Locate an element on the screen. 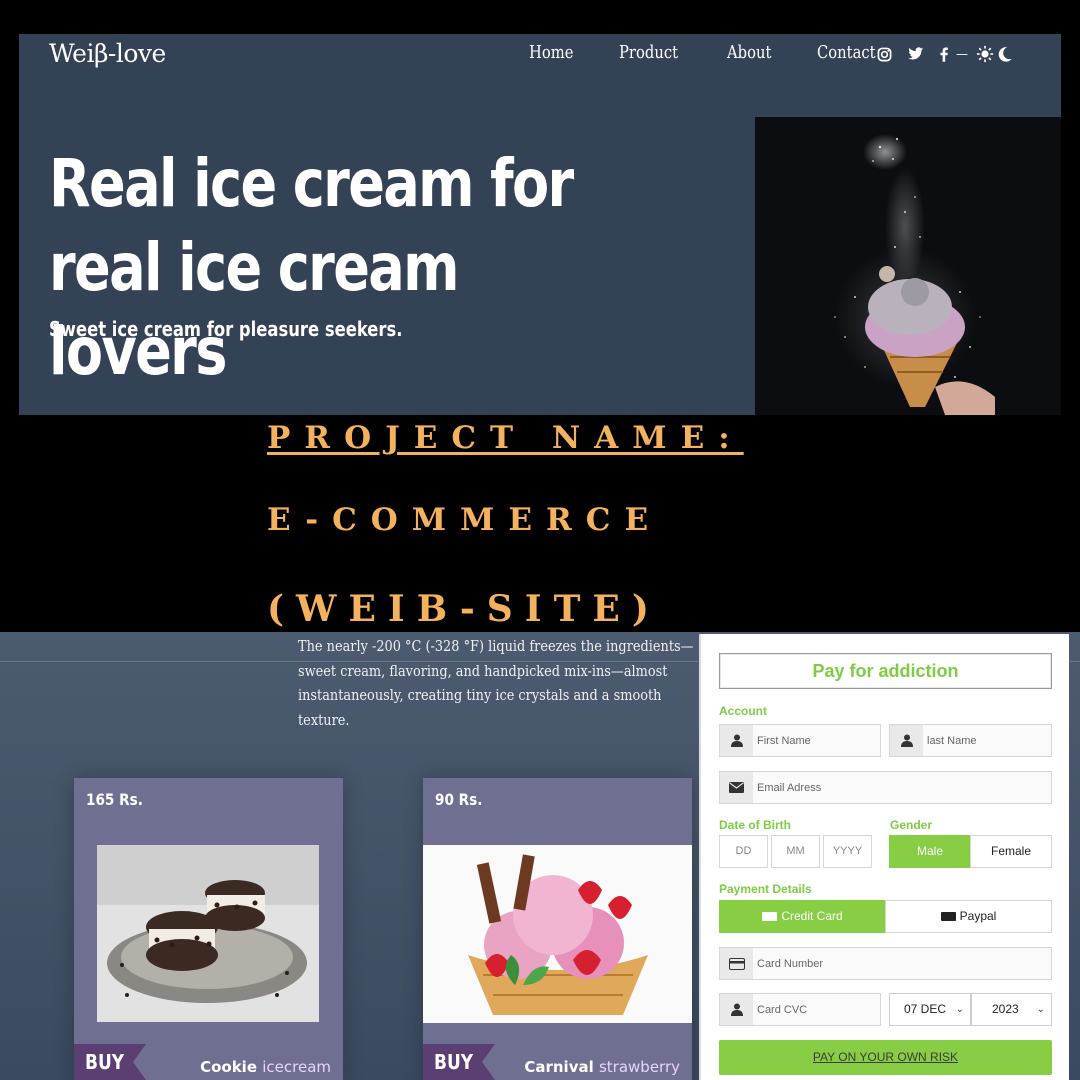  product-card: 90 Rs. BUY Carnival strawberry is located at coordinates (557, 929).